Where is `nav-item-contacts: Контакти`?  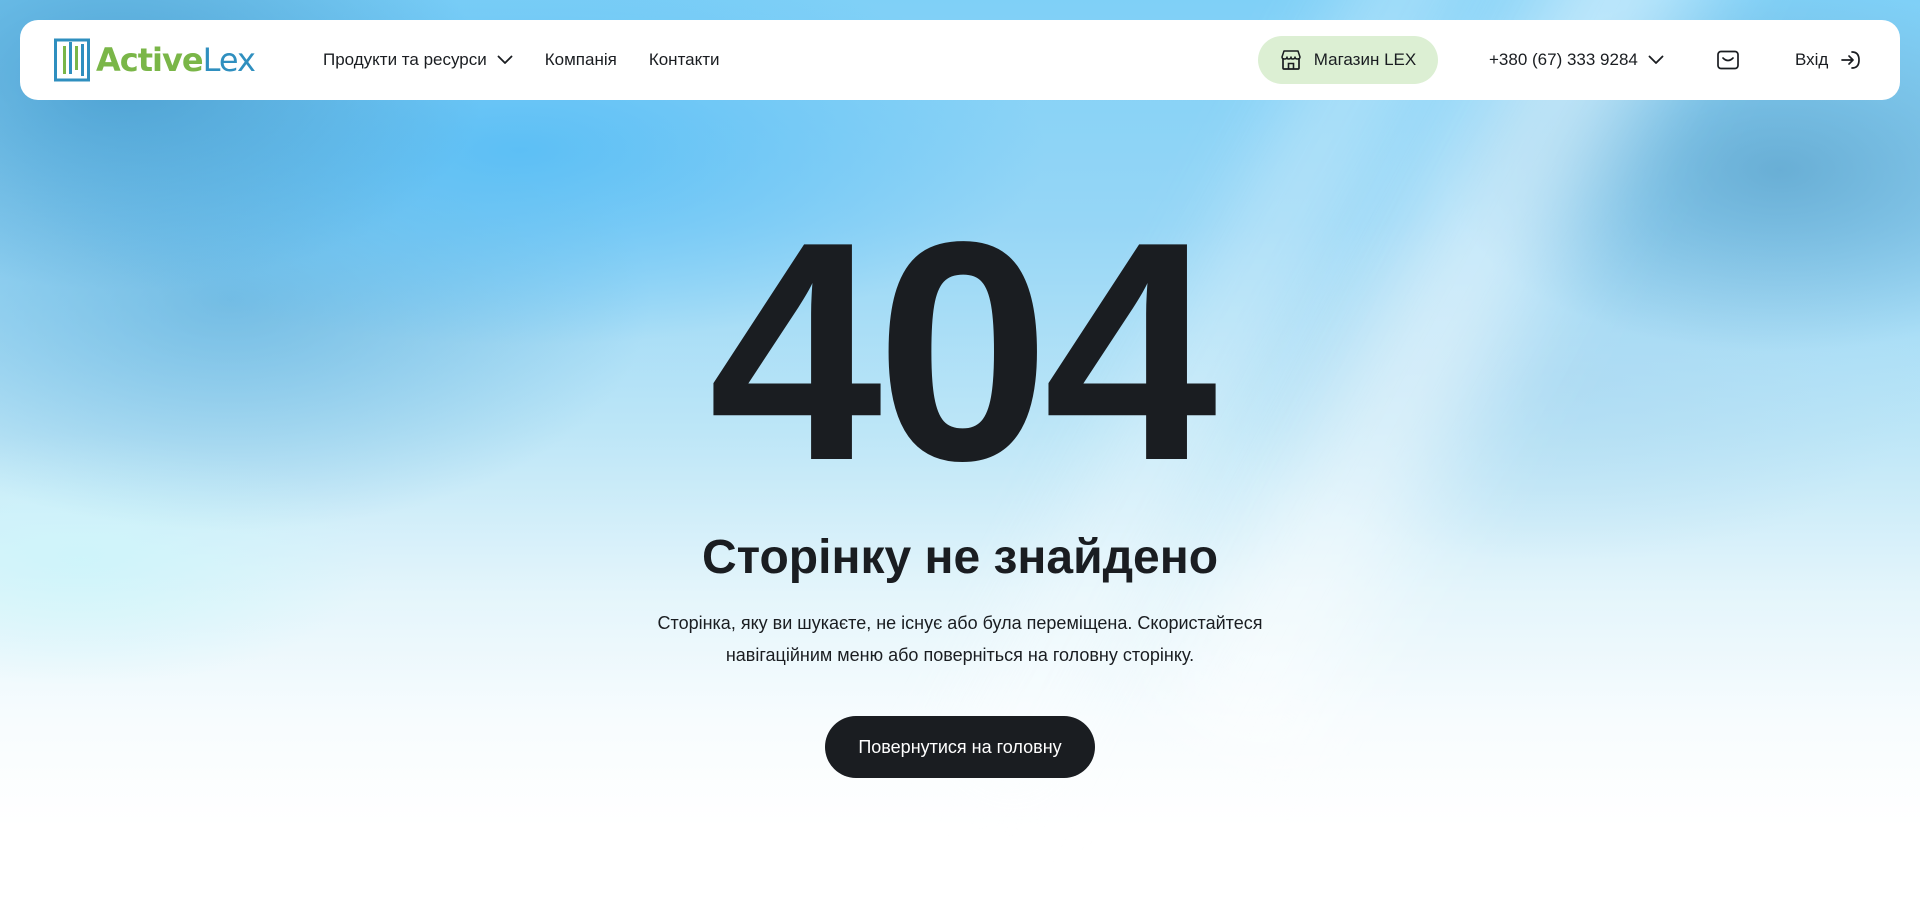 nav-item-contacts: Контакти is located at coordinates (684, 60).